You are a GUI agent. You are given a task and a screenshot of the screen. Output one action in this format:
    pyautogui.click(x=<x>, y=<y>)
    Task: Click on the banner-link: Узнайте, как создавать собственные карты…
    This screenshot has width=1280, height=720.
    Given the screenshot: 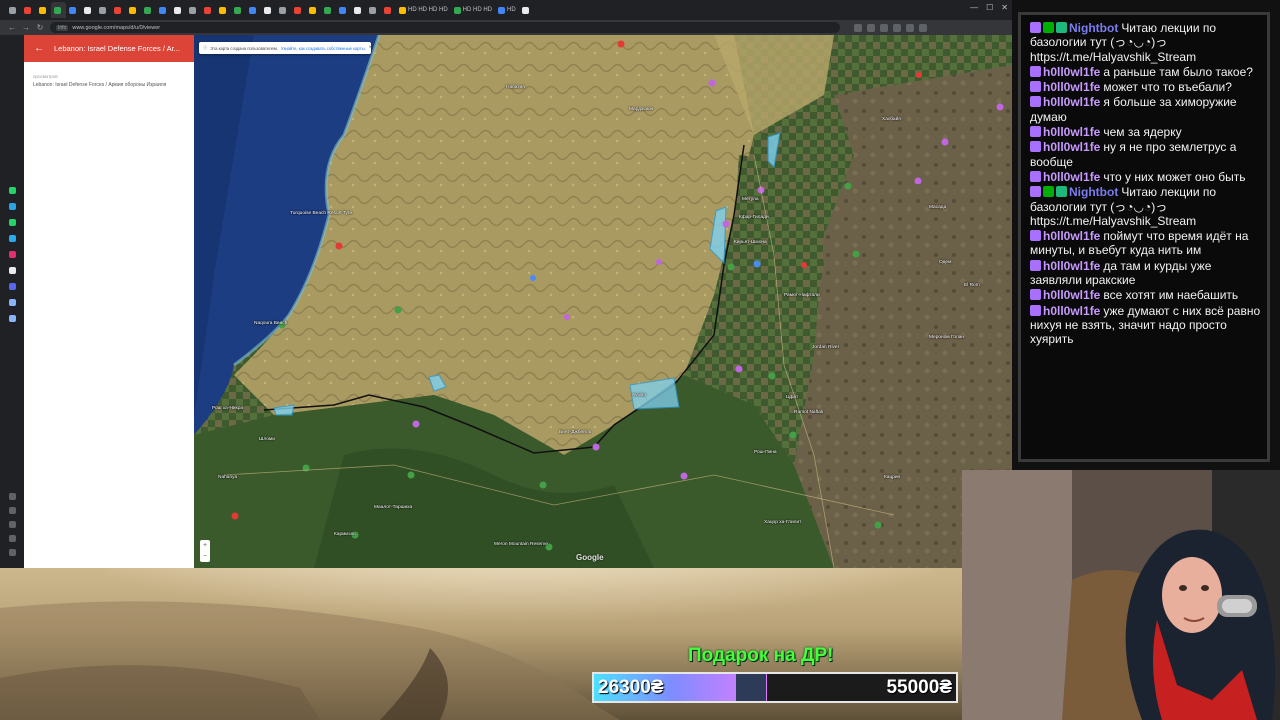 What is the action you would take?
    pyautogui.click(x=323, y=48)
    